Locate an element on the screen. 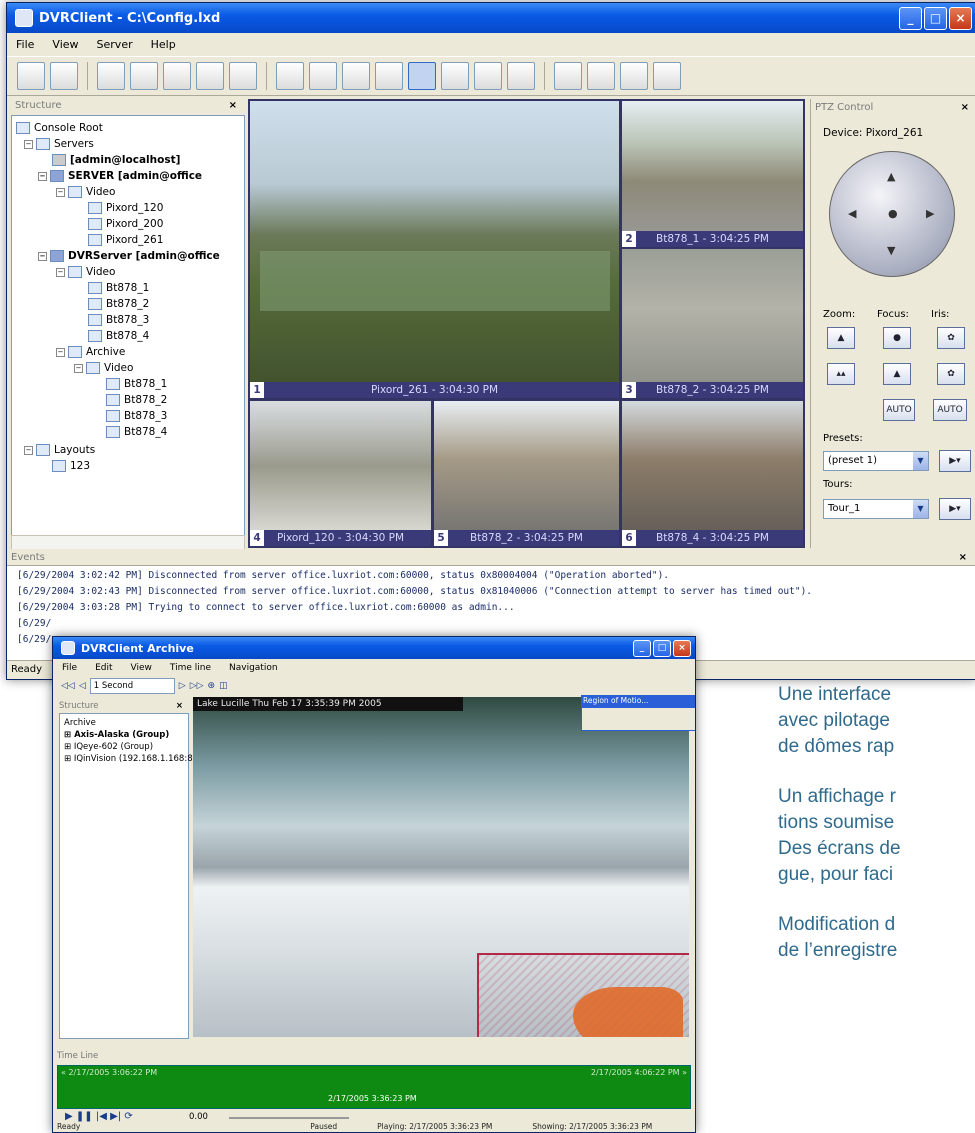 This screenshot has height=1133, width=975. archive-menu-timeline: Time line is located at coordinates (190, 668).